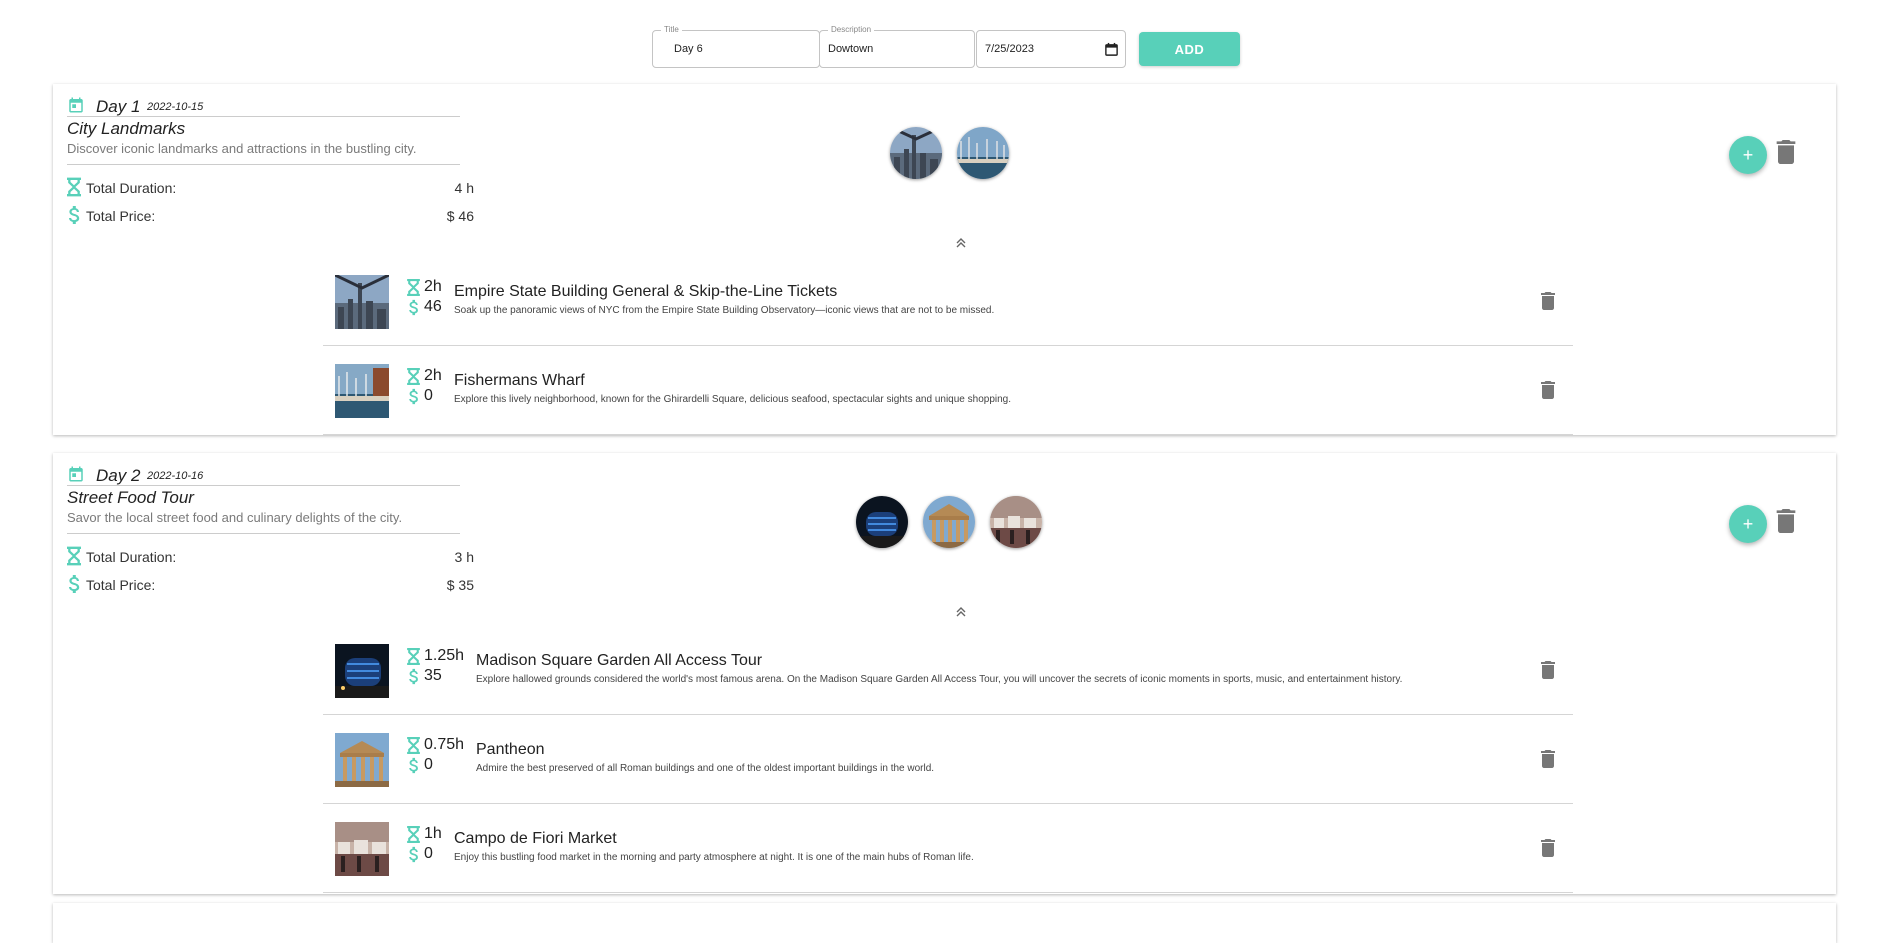 The width and height of the screenshot is (1883, 943). I want to click on activity-name: Madison Square Garden All Access Tour, so click(619, 660).